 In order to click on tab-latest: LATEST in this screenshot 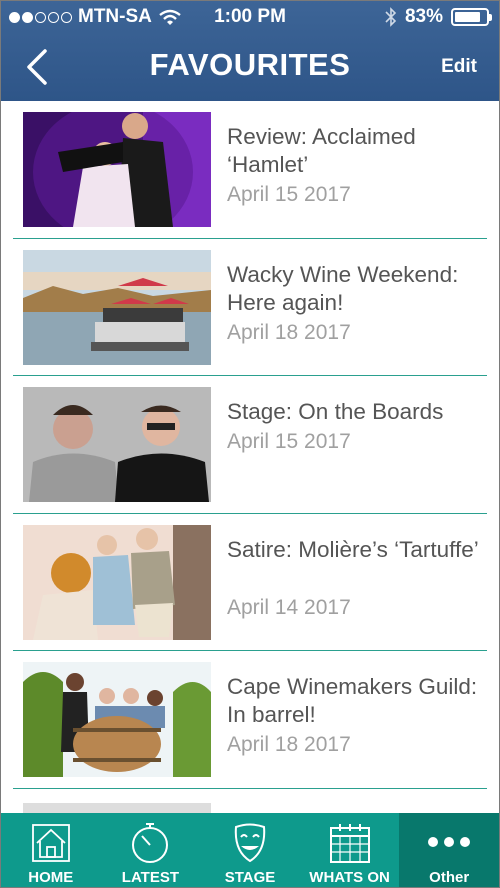, I will do `click(151, 850)`.